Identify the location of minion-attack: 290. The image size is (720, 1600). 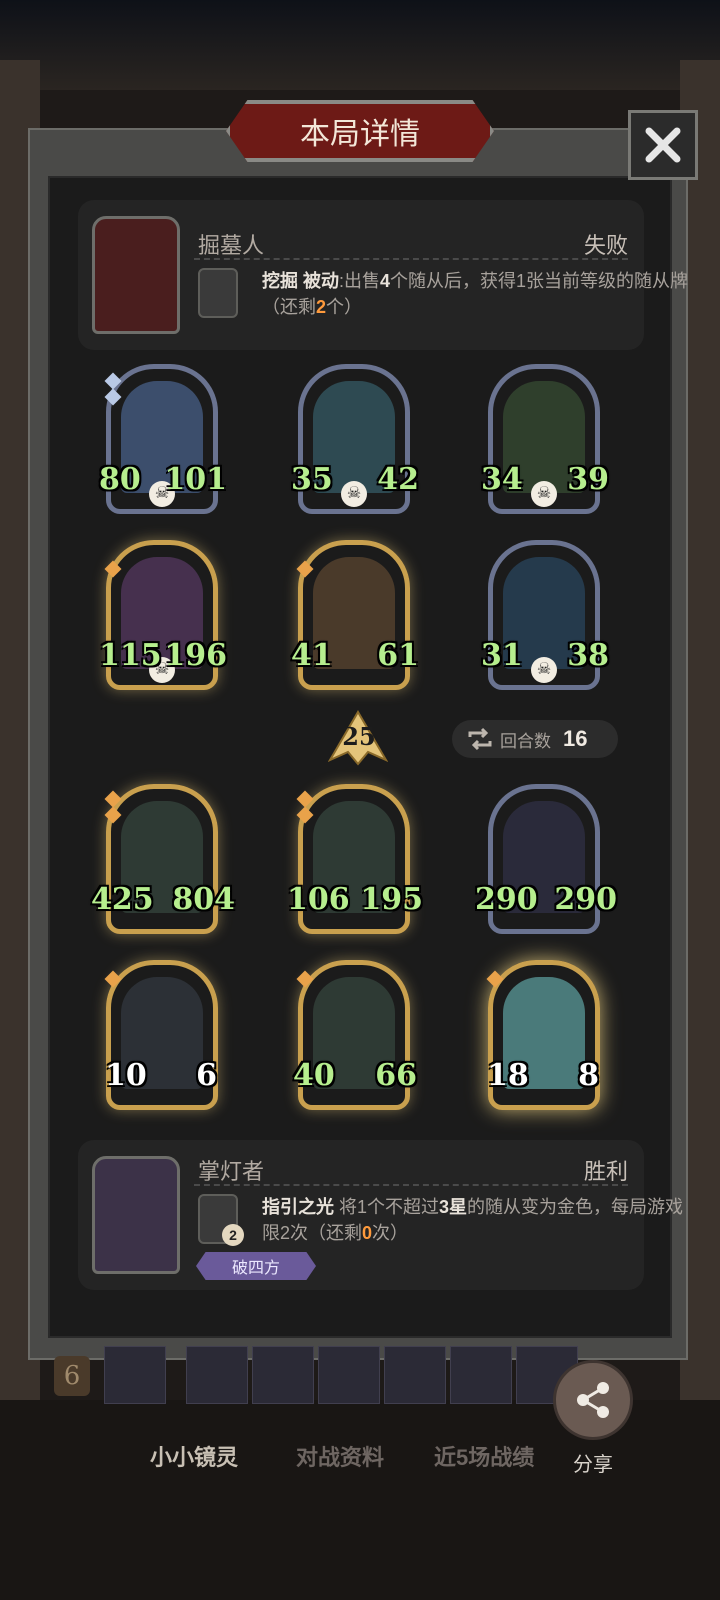
(506, 899).